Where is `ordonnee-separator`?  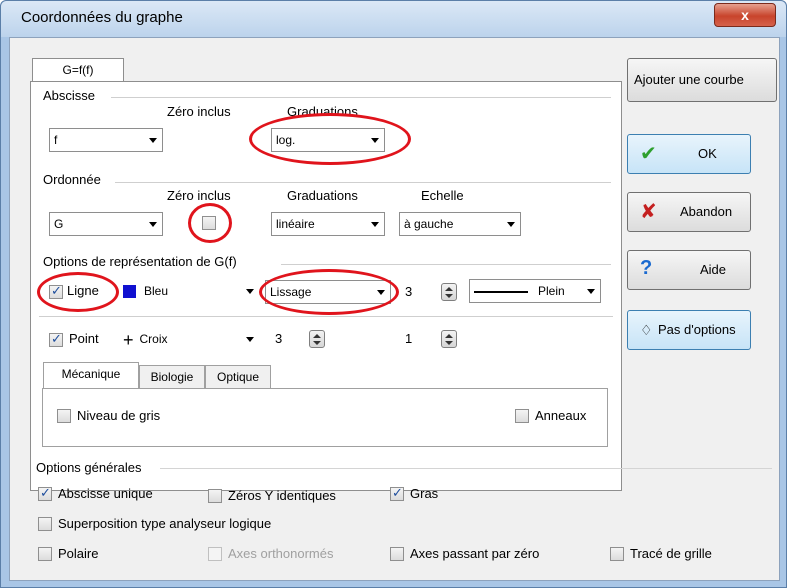
ordonnee-separator is located at coordinates (363, 182).